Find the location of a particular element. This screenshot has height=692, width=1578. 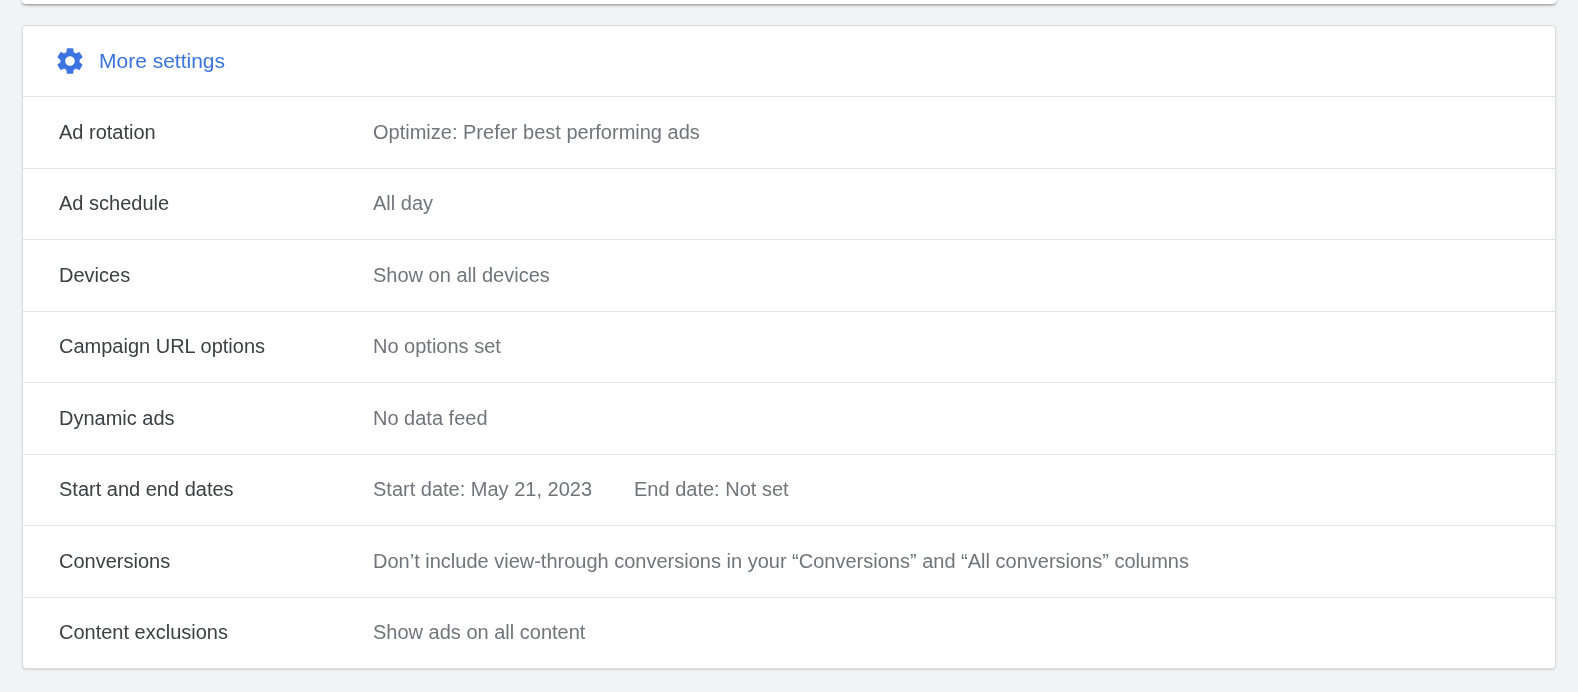

more-settings-link: More settings is located at coordinates (162, 61).